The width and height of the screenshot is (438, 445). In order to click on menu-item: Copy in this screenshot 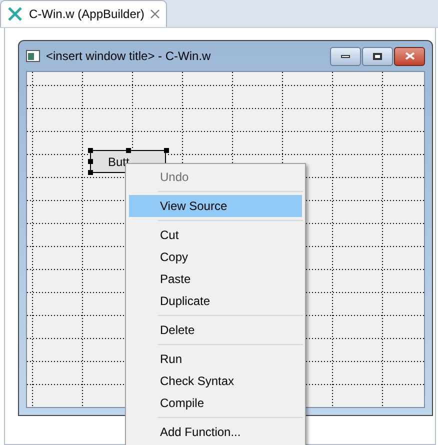, I will do `click(215, 257)`.